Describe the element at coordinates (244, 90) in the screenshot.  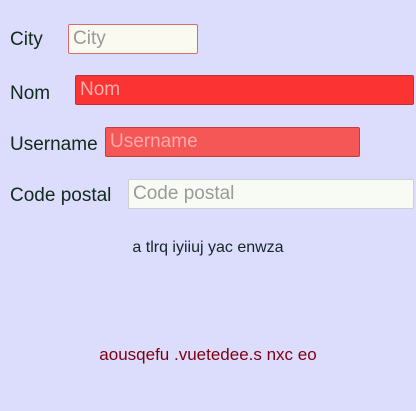
I see `nom-input` at that location.